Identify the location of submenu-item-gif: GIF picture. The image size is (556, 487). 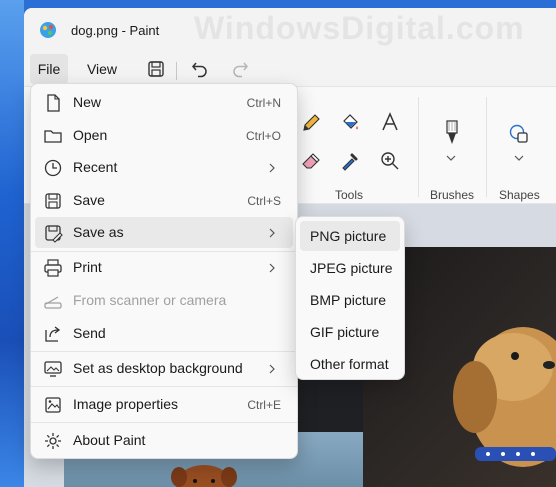
(350, 332).